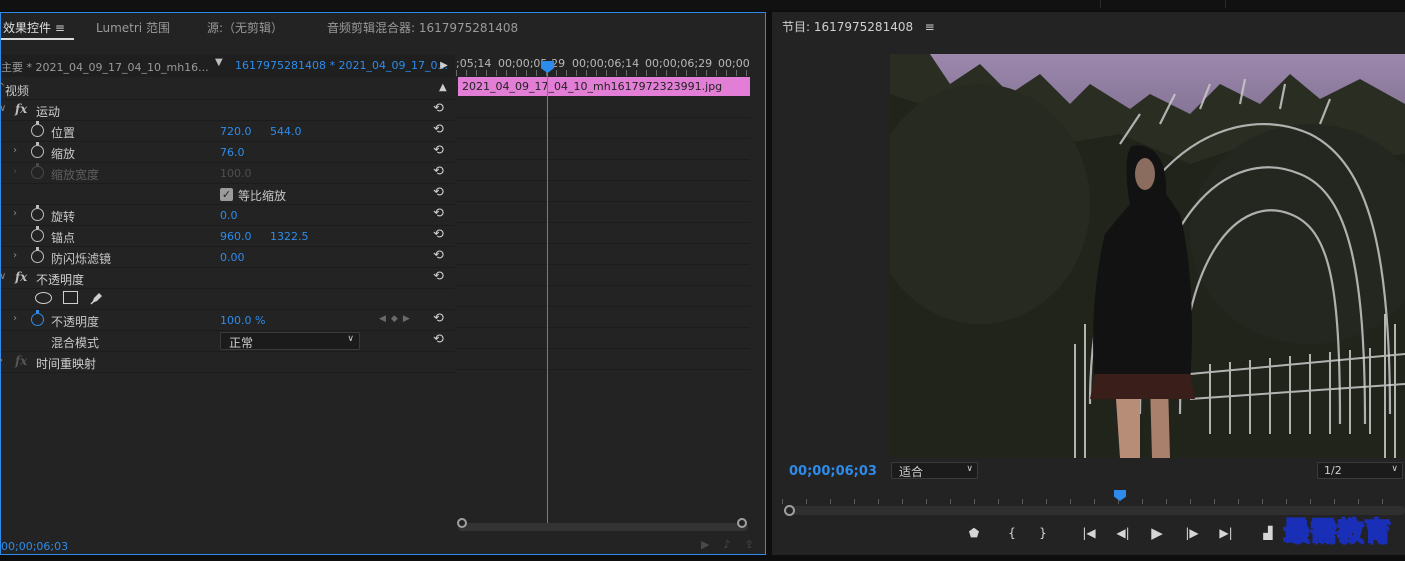 The height and width of the screenshot is (561, 1405). I want to click on step-forward-icon: |▶, so click(1192, 533).